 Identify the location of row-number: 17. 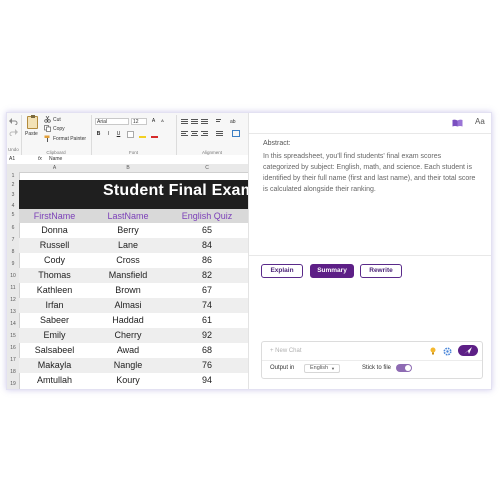
(13, 360).